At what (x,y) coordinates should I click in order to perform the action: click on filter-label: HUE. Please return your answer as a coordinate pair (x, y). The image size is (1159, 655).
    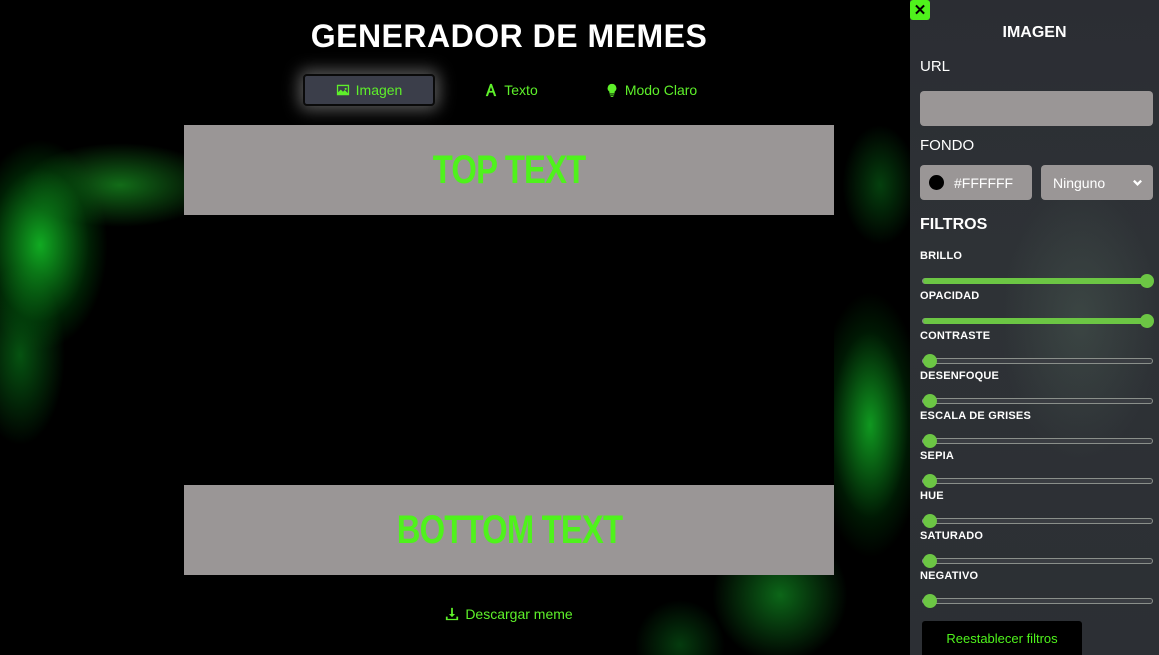
    Looking at the image, I should click on (932, 496).